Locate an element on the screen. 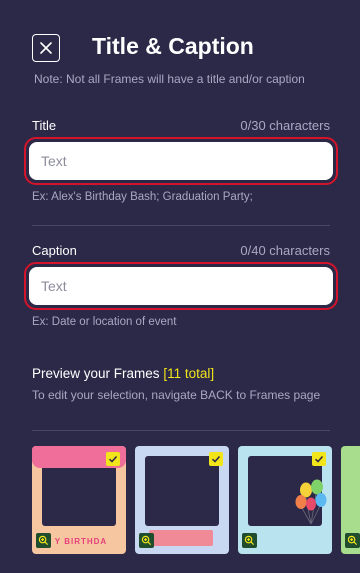 The height and width of the screenshot is (573, 360). frame-thumbnail-green is located at coordinates (350, 500).